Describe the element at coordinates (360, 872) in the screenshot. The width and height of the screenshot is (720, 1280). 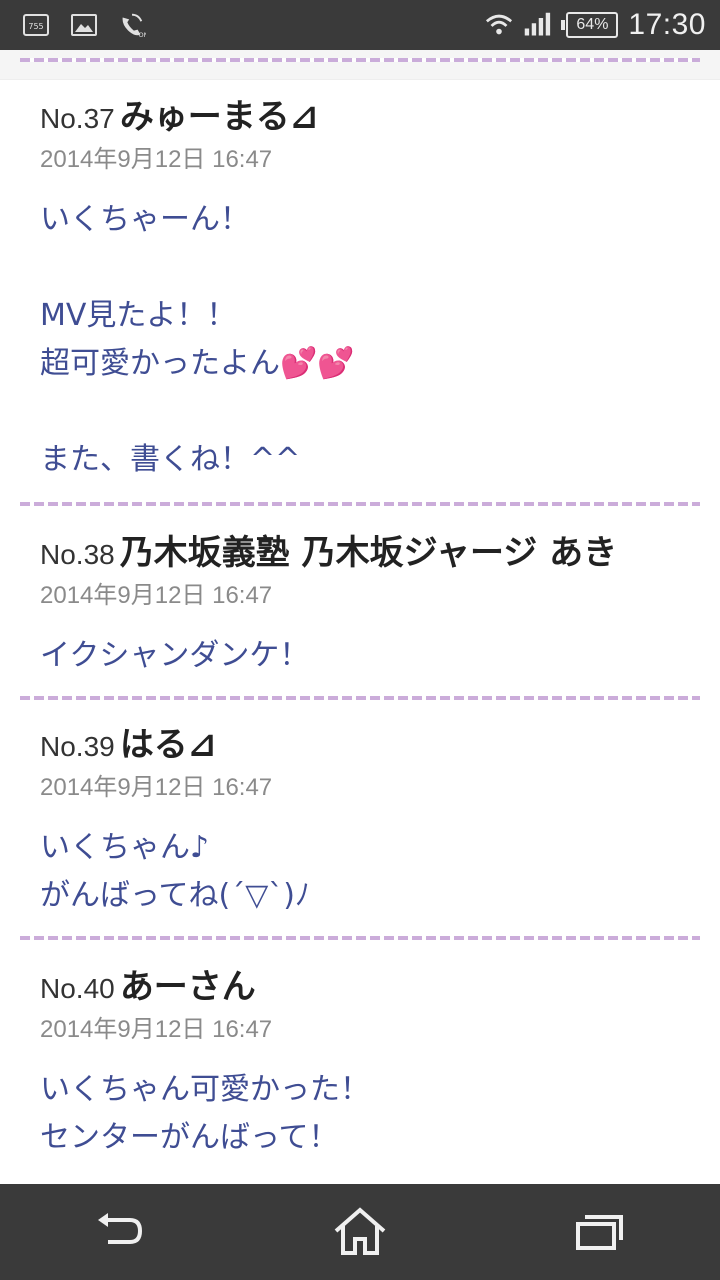
I see `post-body: いくちゃん♪ がんばってね(´▽`)ﾉ` at that location.